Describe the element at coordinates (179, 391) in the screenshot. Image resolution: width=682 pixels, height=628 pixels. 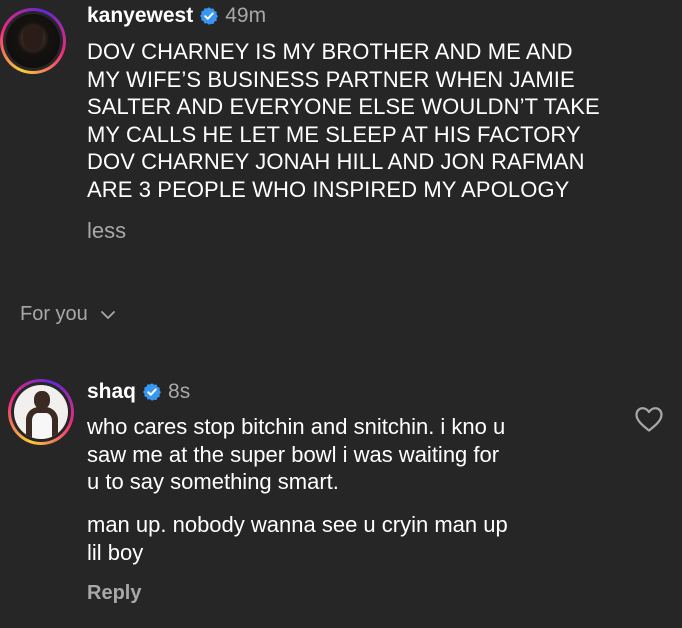
I see `comment-timestamp: 8s` at that location.